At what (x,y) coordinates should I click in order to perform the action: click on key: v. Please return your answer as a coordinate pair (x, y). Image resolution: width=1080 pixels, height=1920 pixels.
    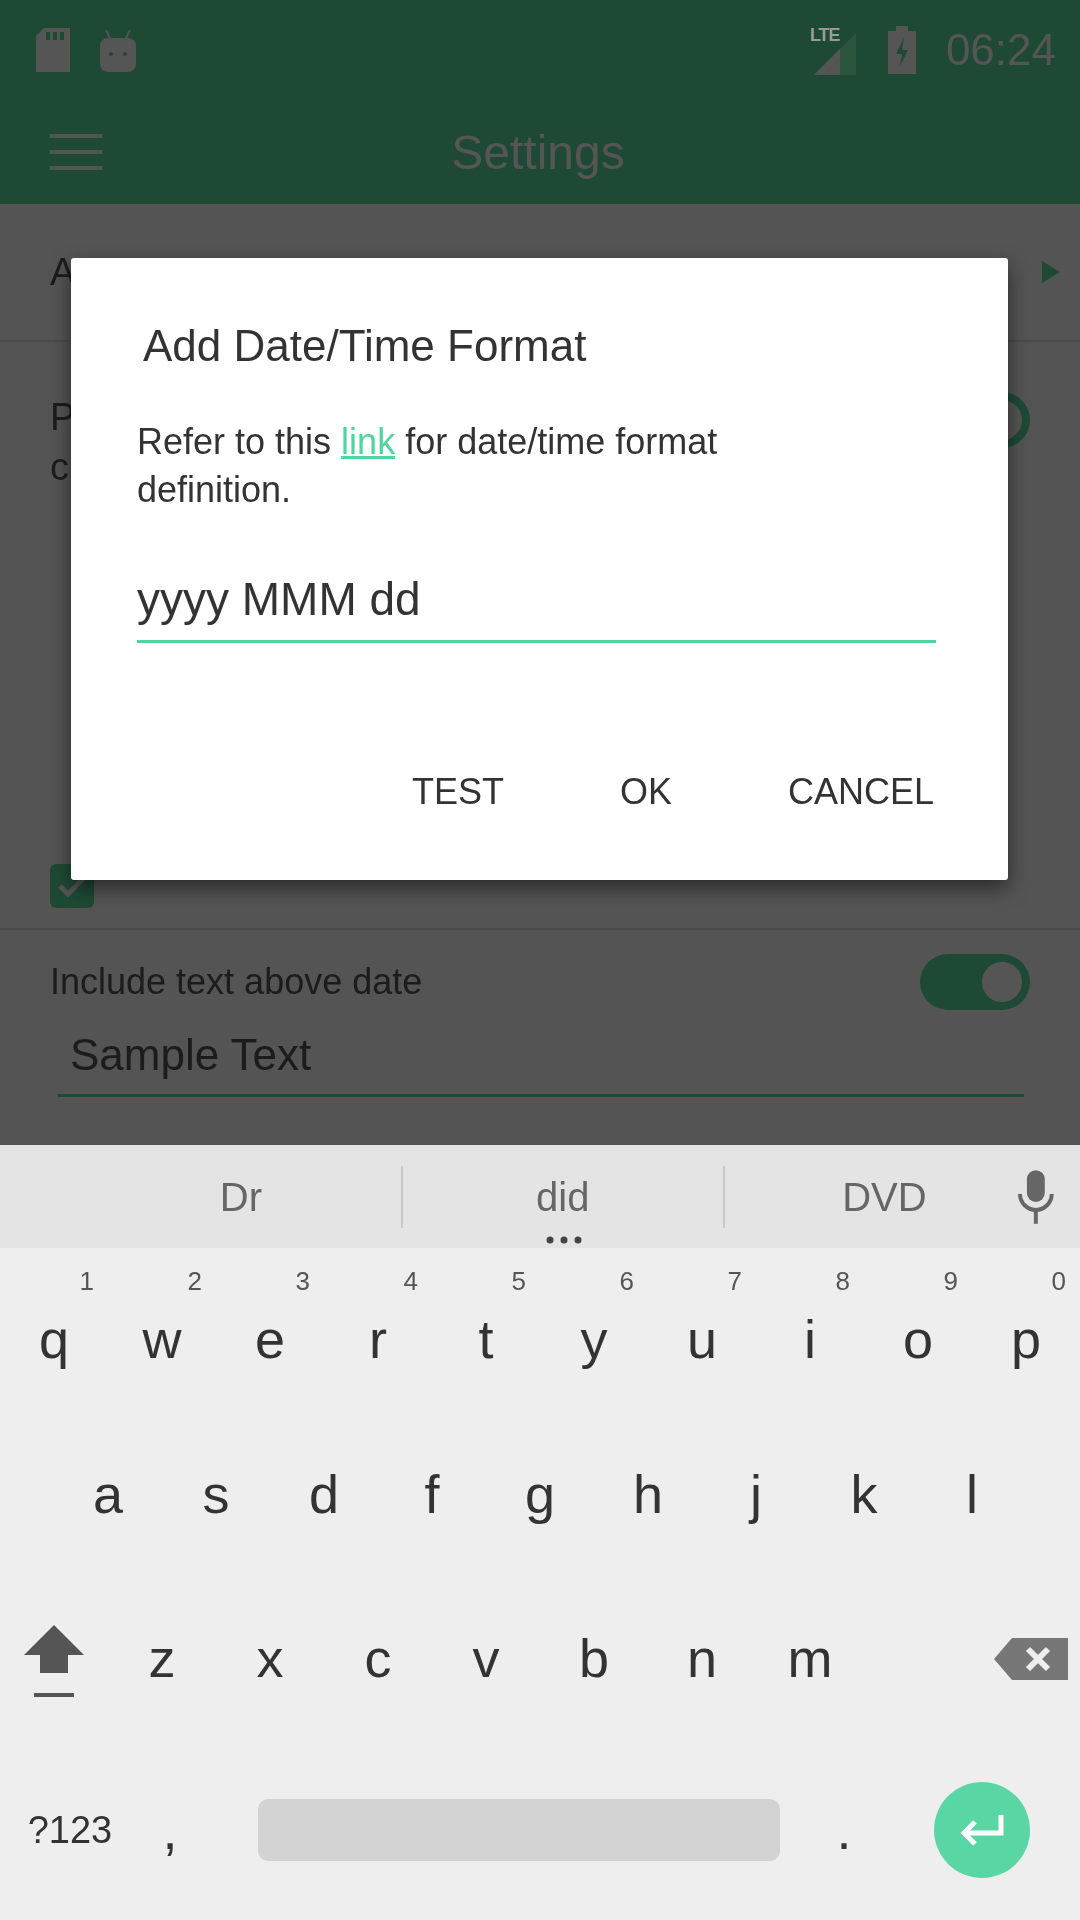
    Looking at the image, I should click on (486, 1658).